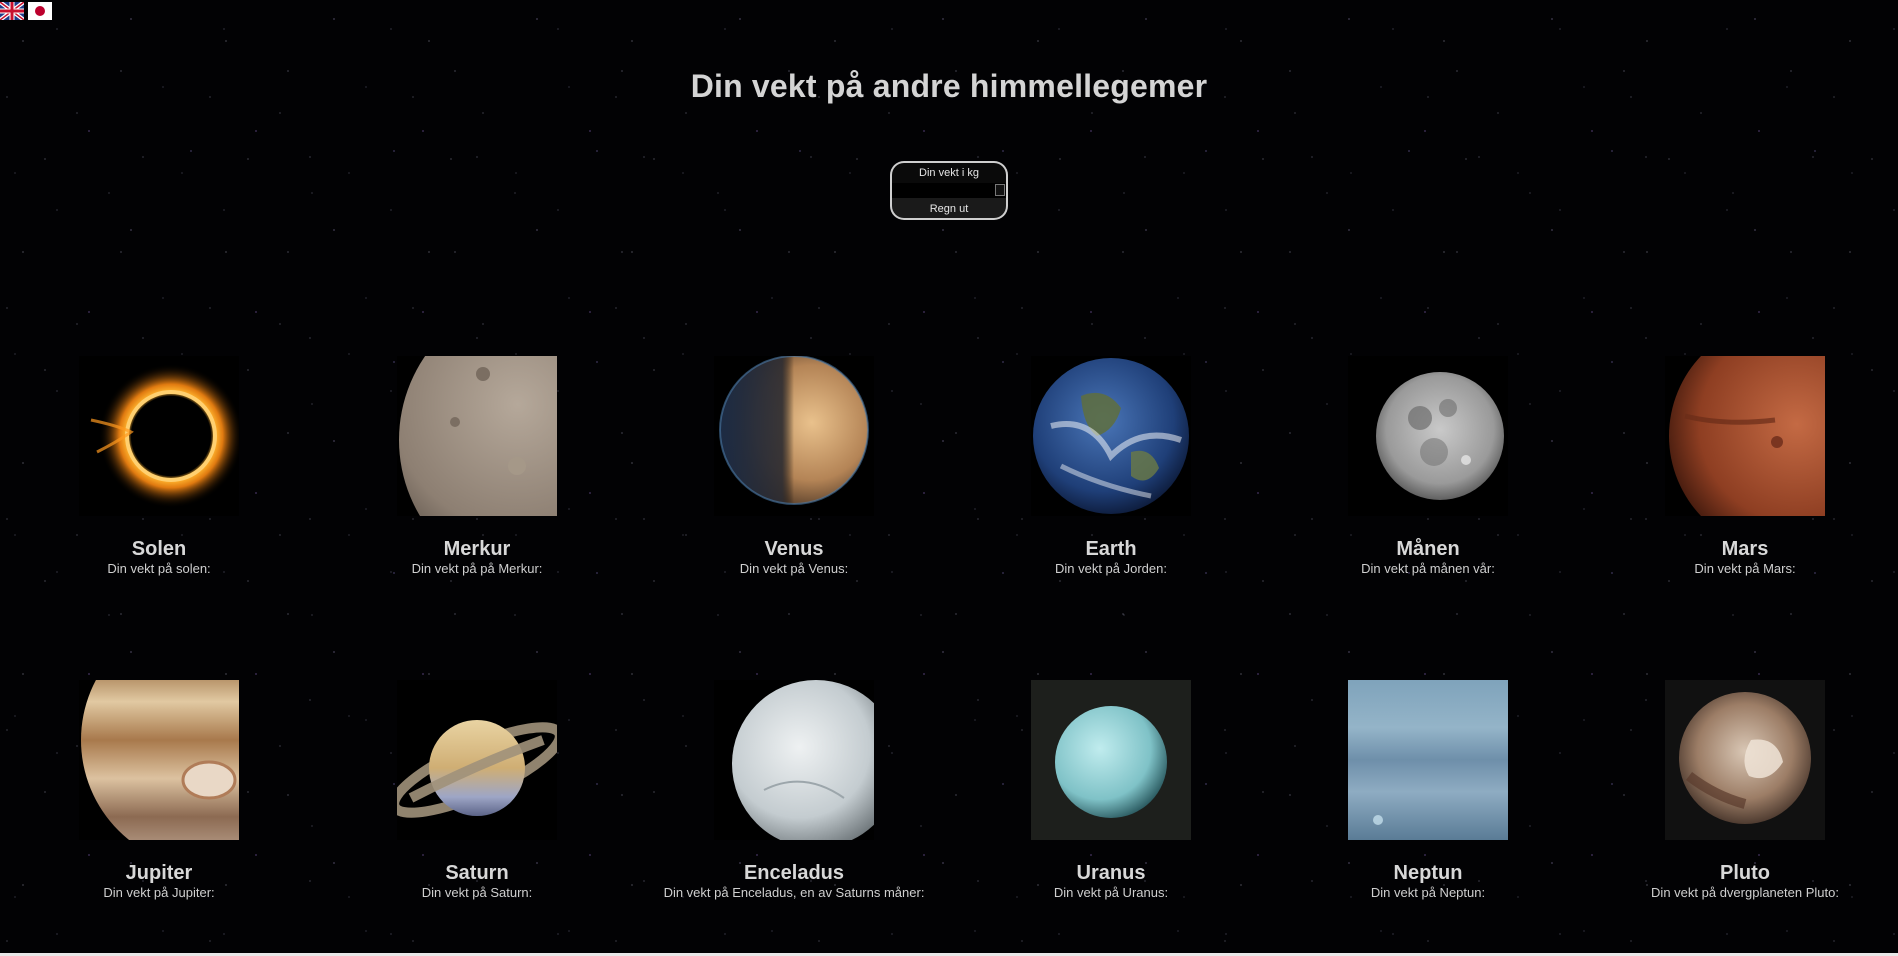 This screenshot has height=956, width=1898. I want to click on body-card-jupiter: Jupiter Din vekt på Jupiter:, so click(159, 790).